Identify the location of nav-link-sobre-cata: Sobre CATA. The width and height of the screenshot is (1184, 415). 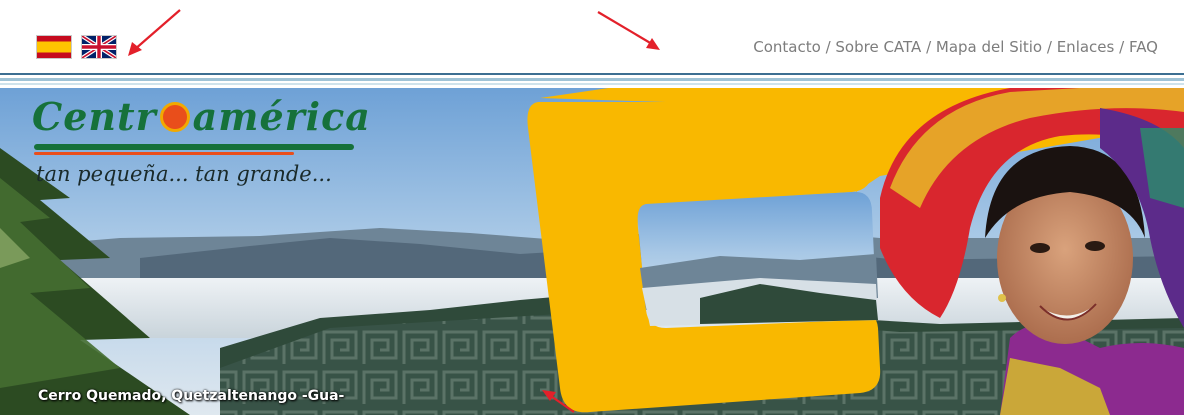
(878, 47).